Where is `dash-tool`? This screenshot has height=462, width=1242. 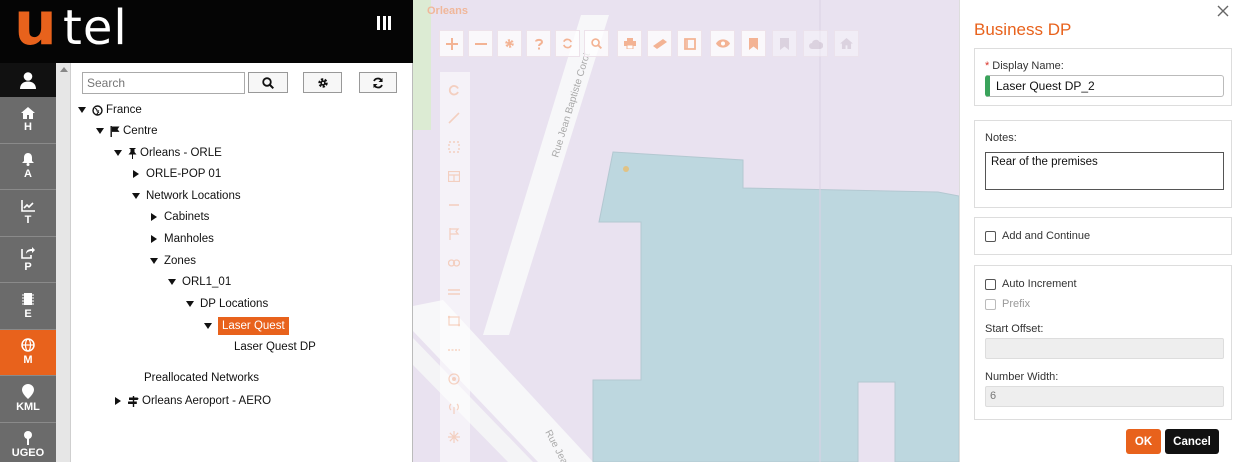
dash-tool is located at coordinates (454, 350).